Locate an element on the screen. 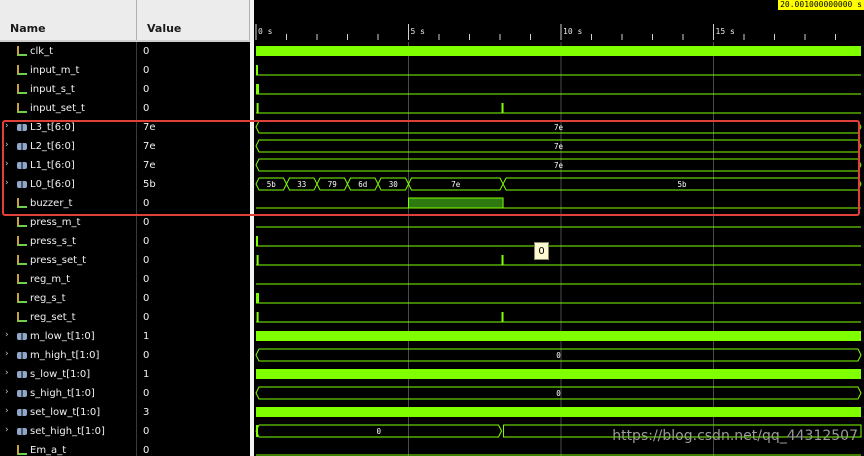  signal-row: › L3_t[6:0] is located at coordinates (68, 127).